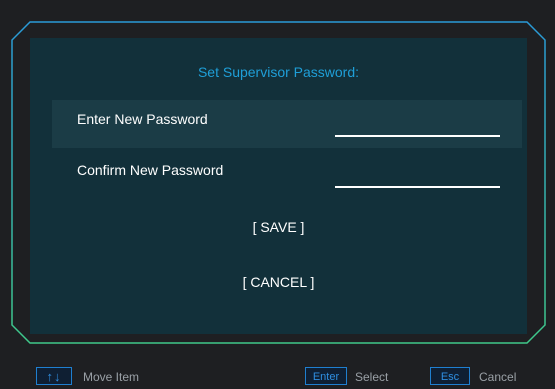 This screenshot has height=389, width=555. I want to click on cancel-button: [ CANCEL ], so click(278, 282).